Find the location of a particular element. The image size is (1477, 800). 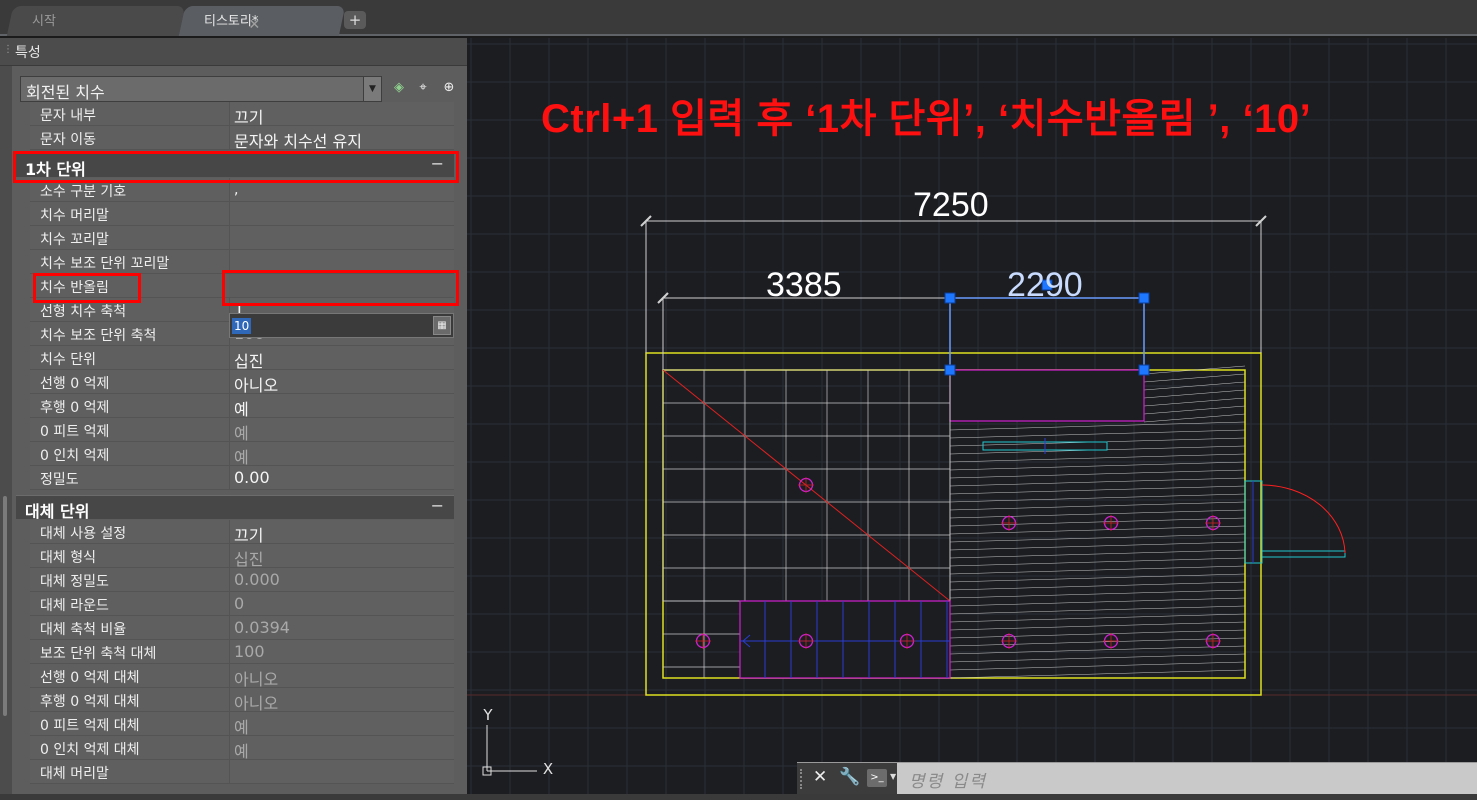

property-name: 대체 형식 is located at coordinates (129, 555).